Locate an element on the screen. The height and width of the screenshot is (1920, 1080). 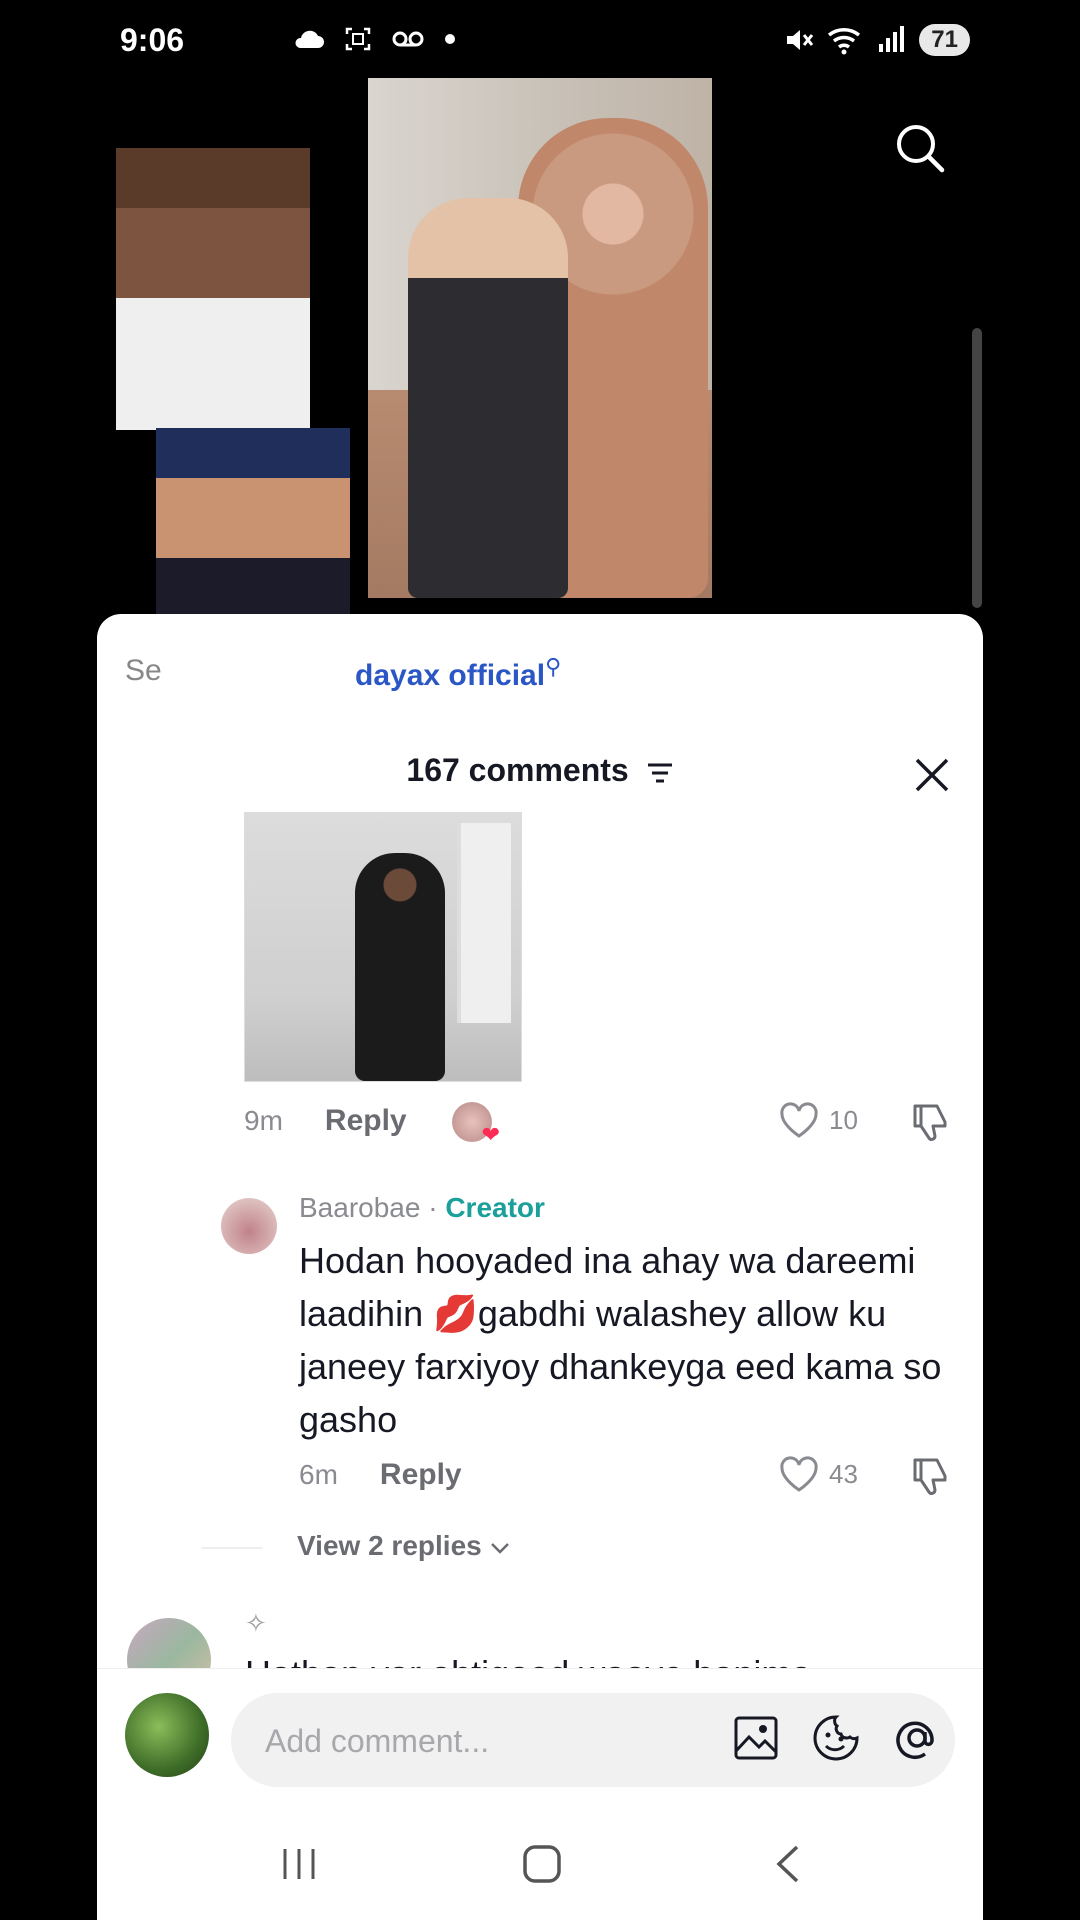
heart-icon: ❤ is located at coordinates (490, 1134).